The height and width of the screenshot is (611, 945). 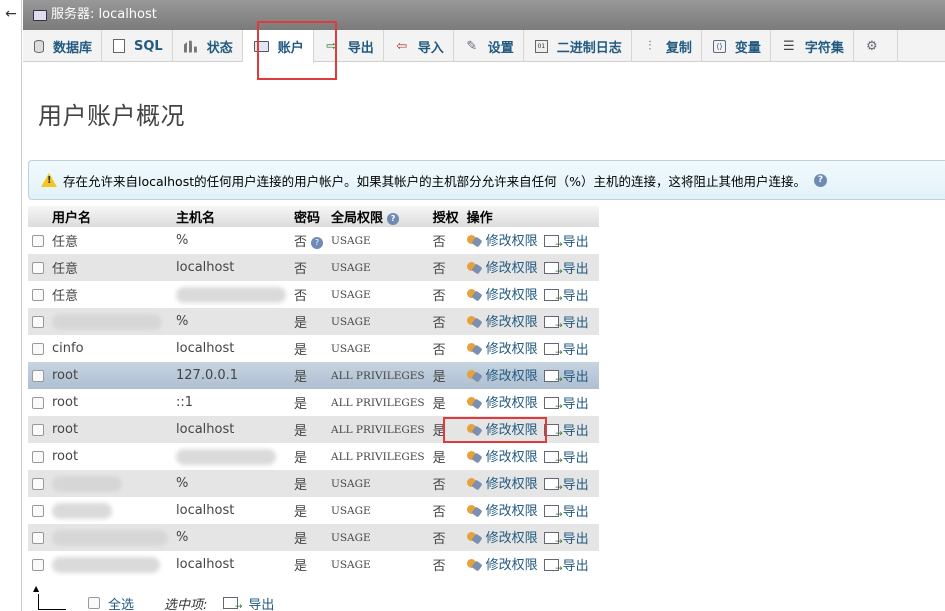 What do you see at coordinates (121, 602) in the screenshot?
I see `select-all-link: 全选` at bounding box center [121, 602].